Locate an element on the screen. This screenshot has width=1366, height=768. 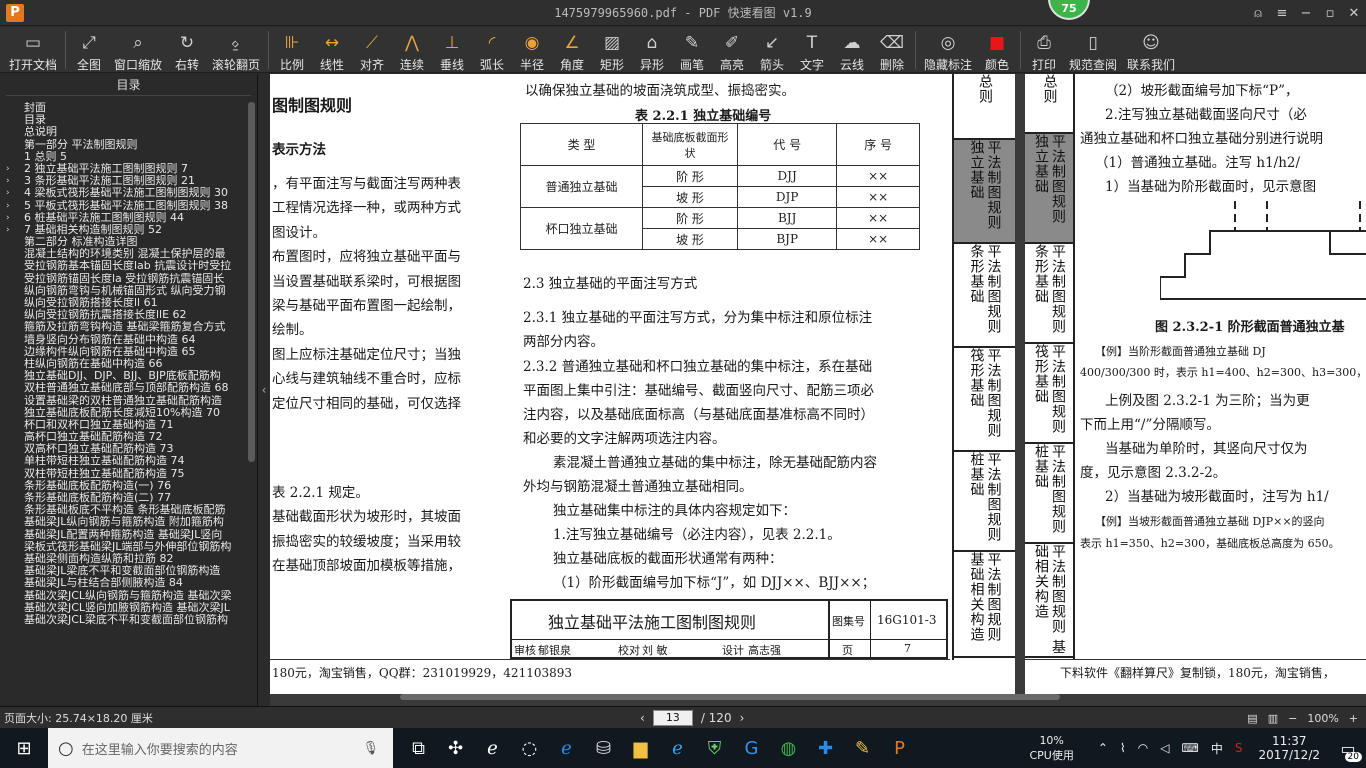
sogou-icon: S is located at coordinates (1239, 748).